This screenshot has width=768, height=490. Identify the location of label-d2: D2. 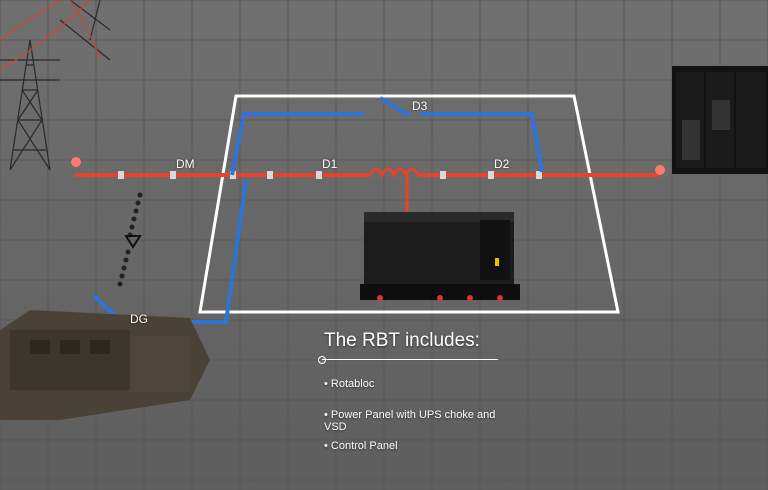
(502, 164).